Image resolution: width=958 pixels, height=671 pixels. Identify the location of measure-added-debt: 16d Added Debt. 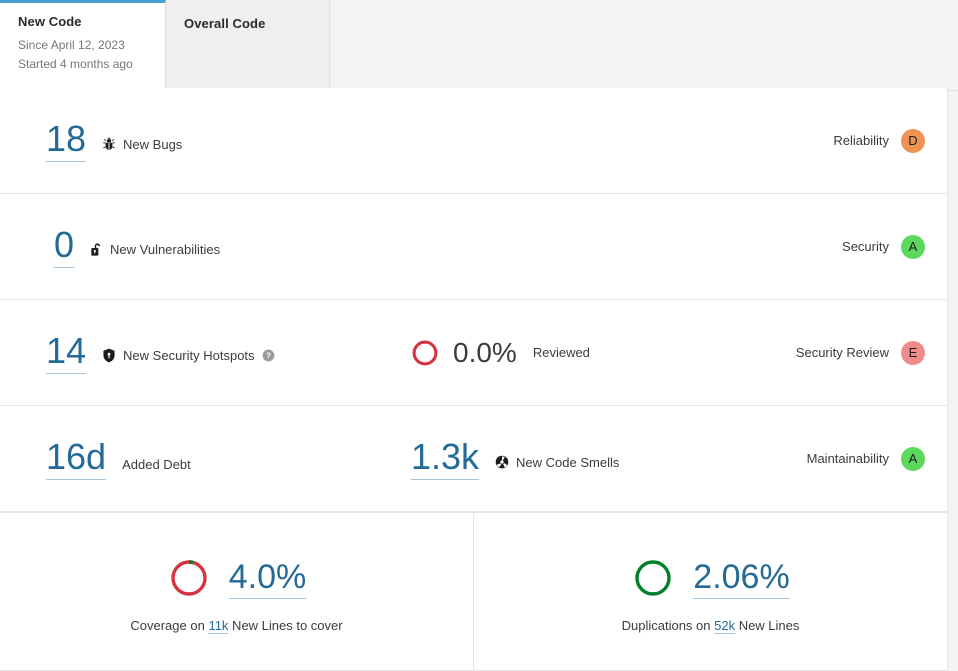
(228, 458).